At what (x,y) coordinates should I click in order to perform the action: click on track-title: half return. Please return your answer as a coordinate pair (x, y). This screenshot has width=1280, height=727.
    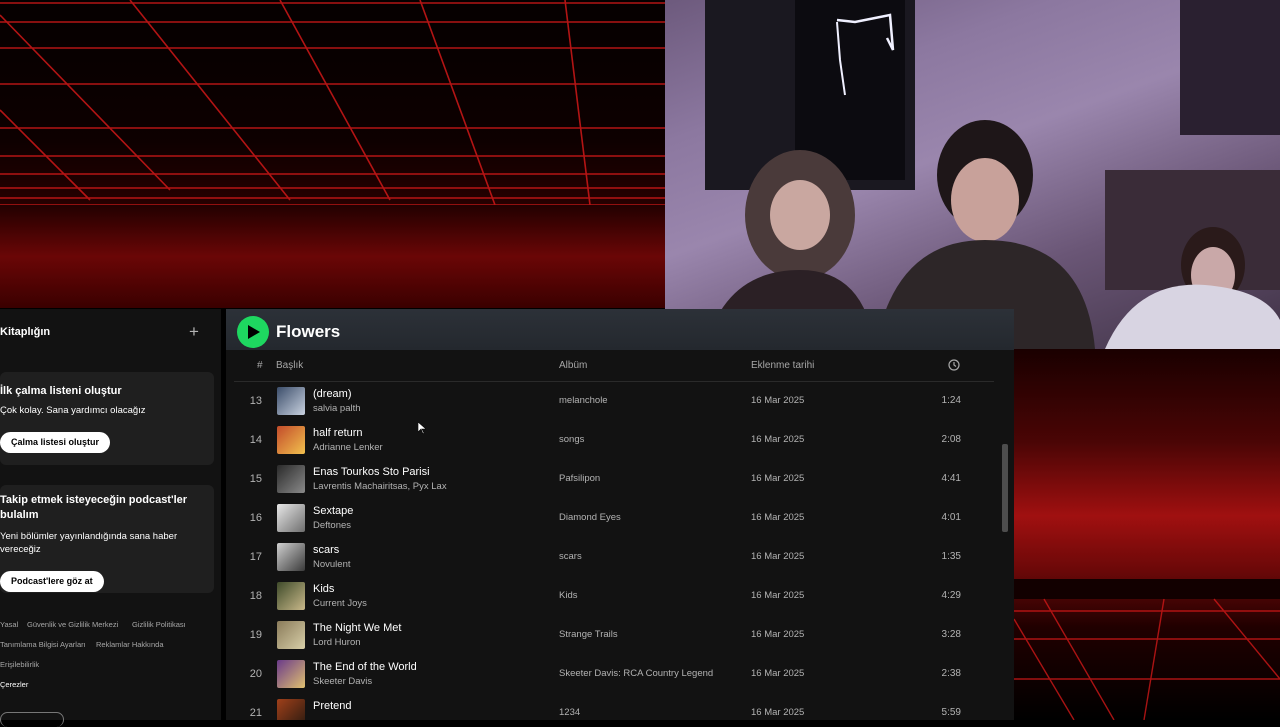
    Looking at the image, I should click on (338, 433).